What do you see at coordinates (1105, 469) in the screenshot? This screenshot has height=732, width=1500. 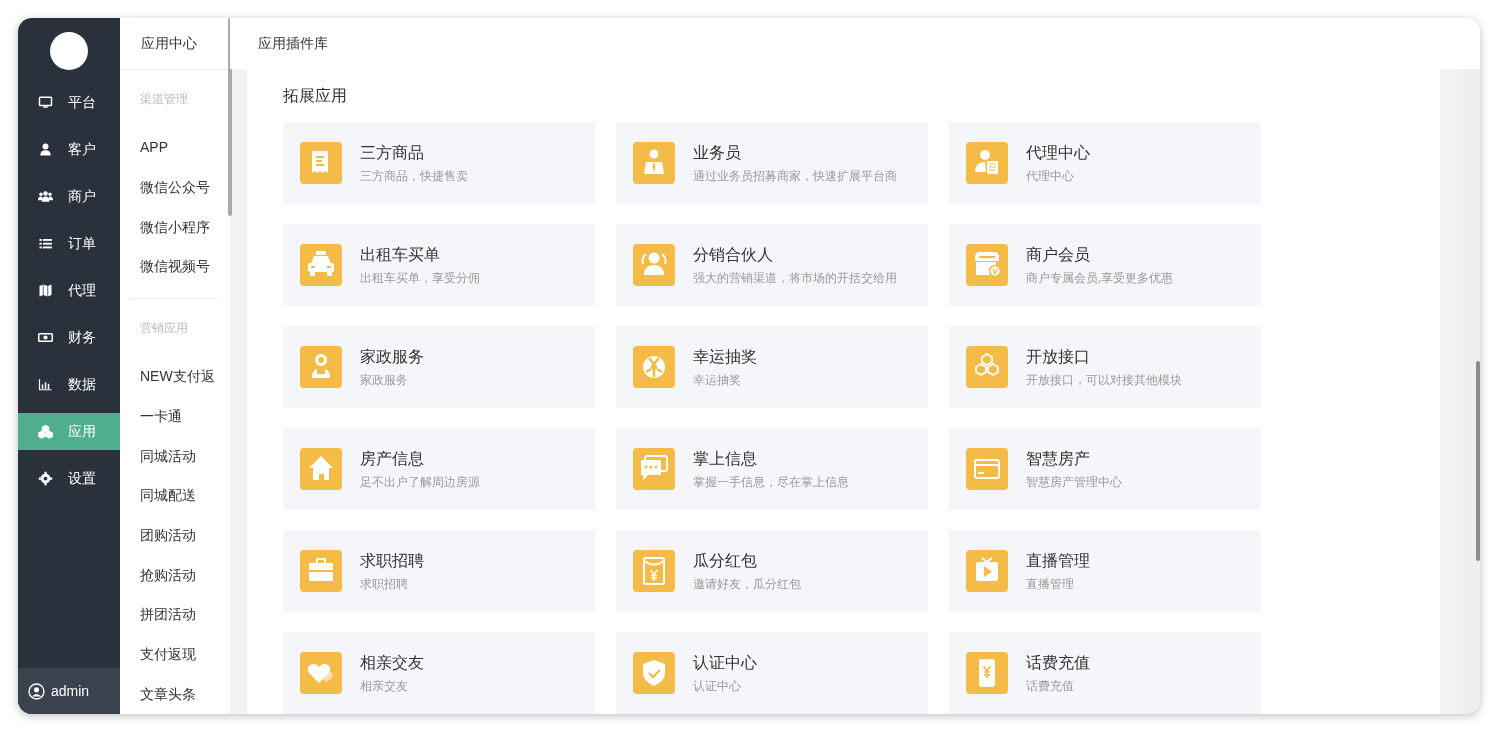 I see `app-card: 智慧房产 智慧房产管理中心` at bounding box center [1105, 469].